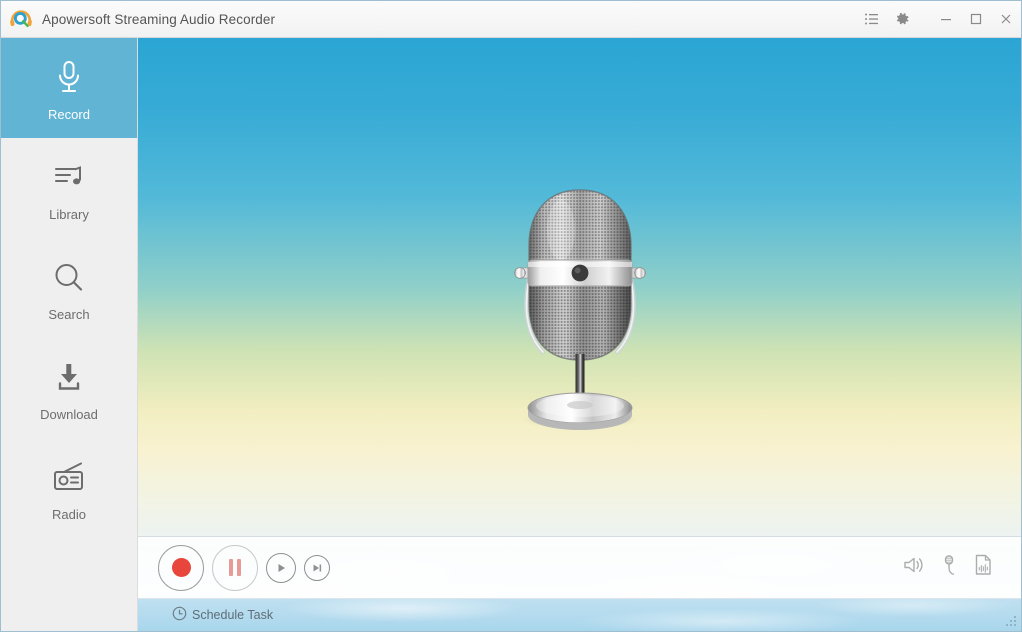 Image resolution: width=1022 pixels, height=632 pixels. What do you see at coordinates (159, 19) in the screenshot?
I see `window-title: Apowersoft Streaming Audio Recorder` at bounding box center [159, 19].